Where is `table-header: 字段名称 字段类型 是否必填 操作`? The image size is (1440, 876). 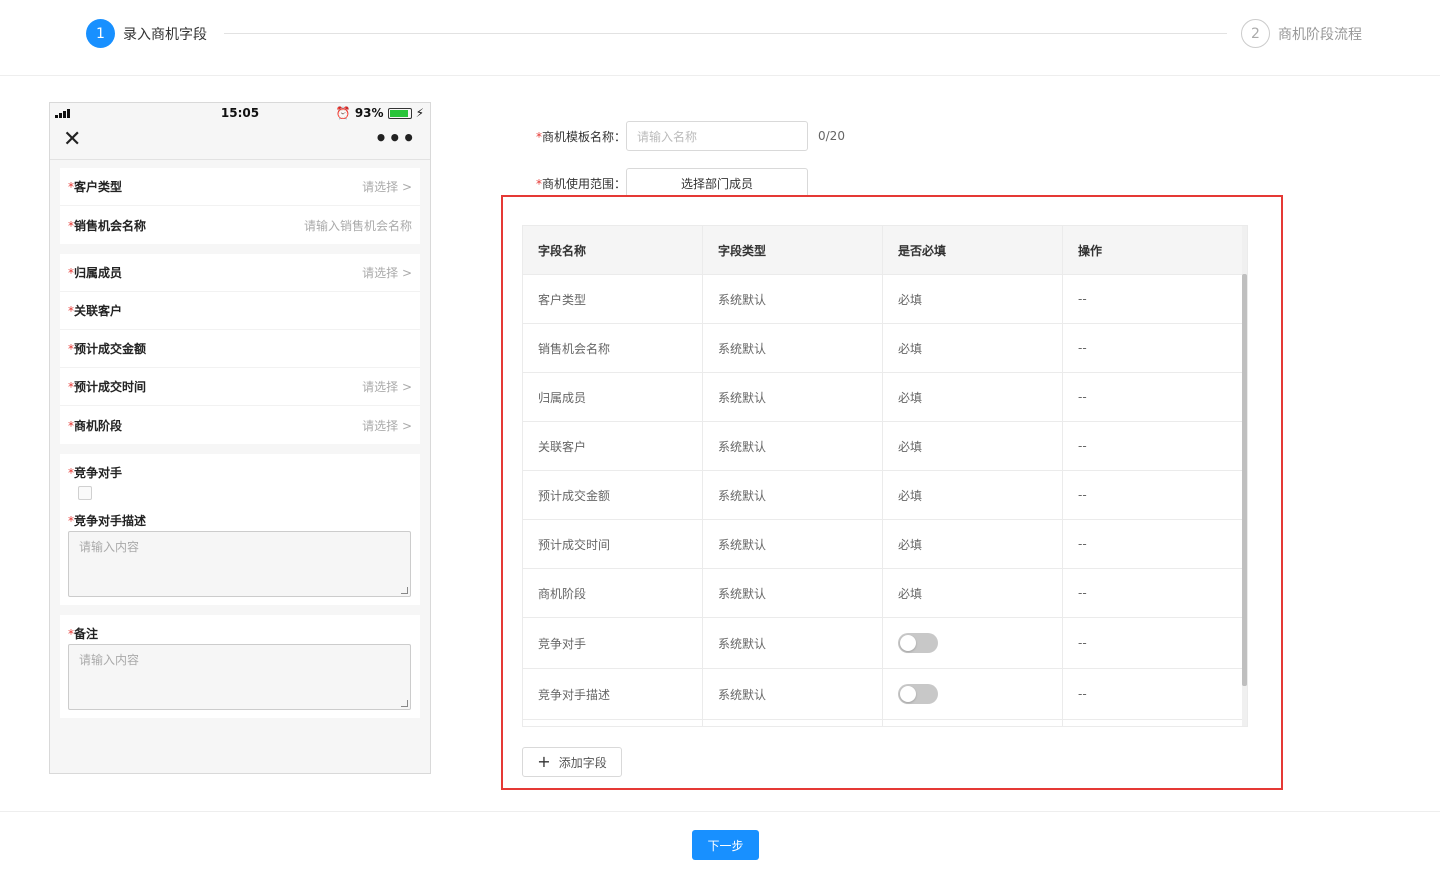 table-header: 字段名称 字段类型 是否必填 操作 is located at coordinates (885, 250).